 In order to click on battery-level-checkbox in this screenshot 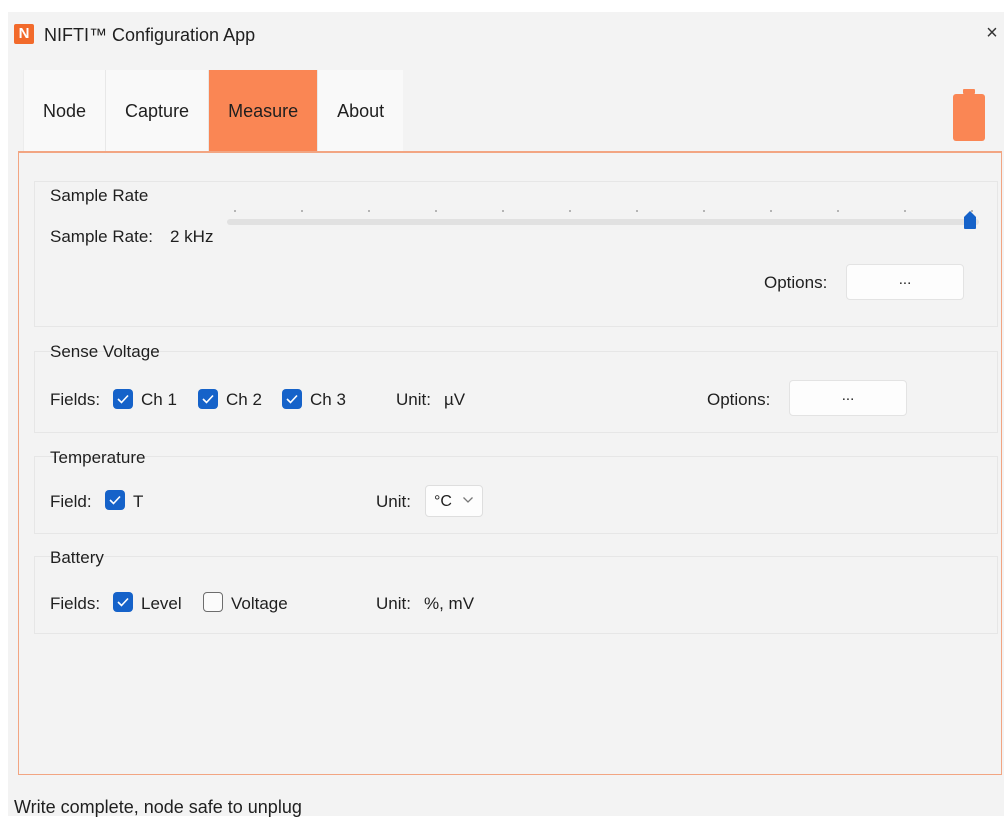, I will do `click(123, 602)`.